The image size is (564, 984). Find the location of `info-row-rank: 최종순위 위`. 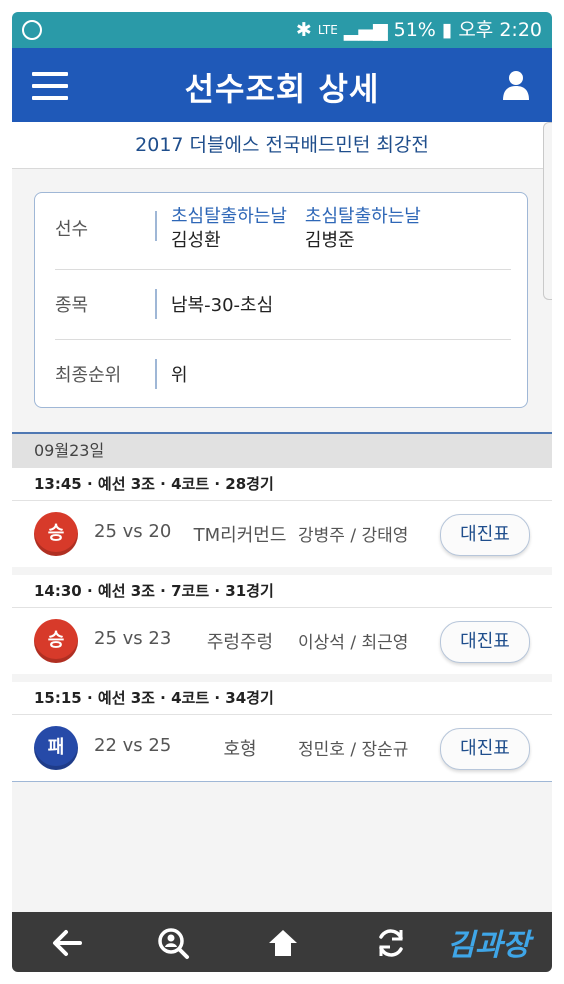

info-row-rank: 최종순위 위 is located at coordinates (283, 371).